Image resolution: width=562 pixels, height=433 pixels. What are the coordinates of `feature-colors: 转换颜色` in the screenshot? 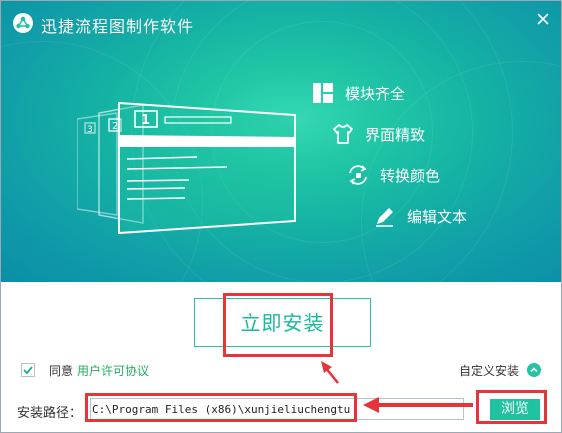 It's located at (393, 175).